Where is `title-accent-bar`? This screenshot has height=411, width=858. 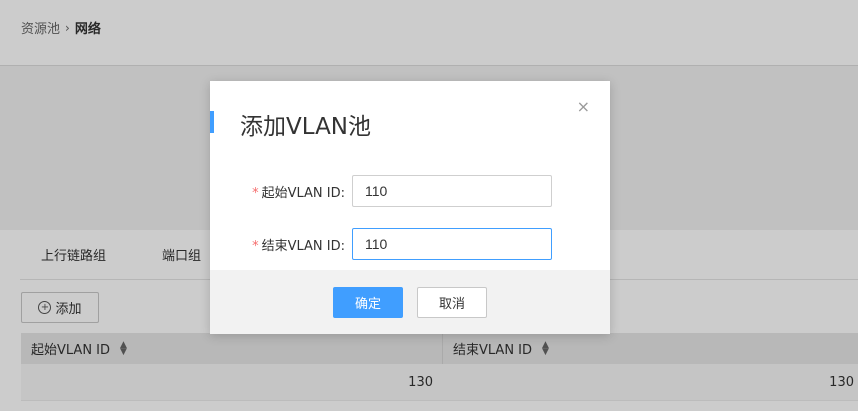
title-accent-bar is located at coordinates (212, 122).